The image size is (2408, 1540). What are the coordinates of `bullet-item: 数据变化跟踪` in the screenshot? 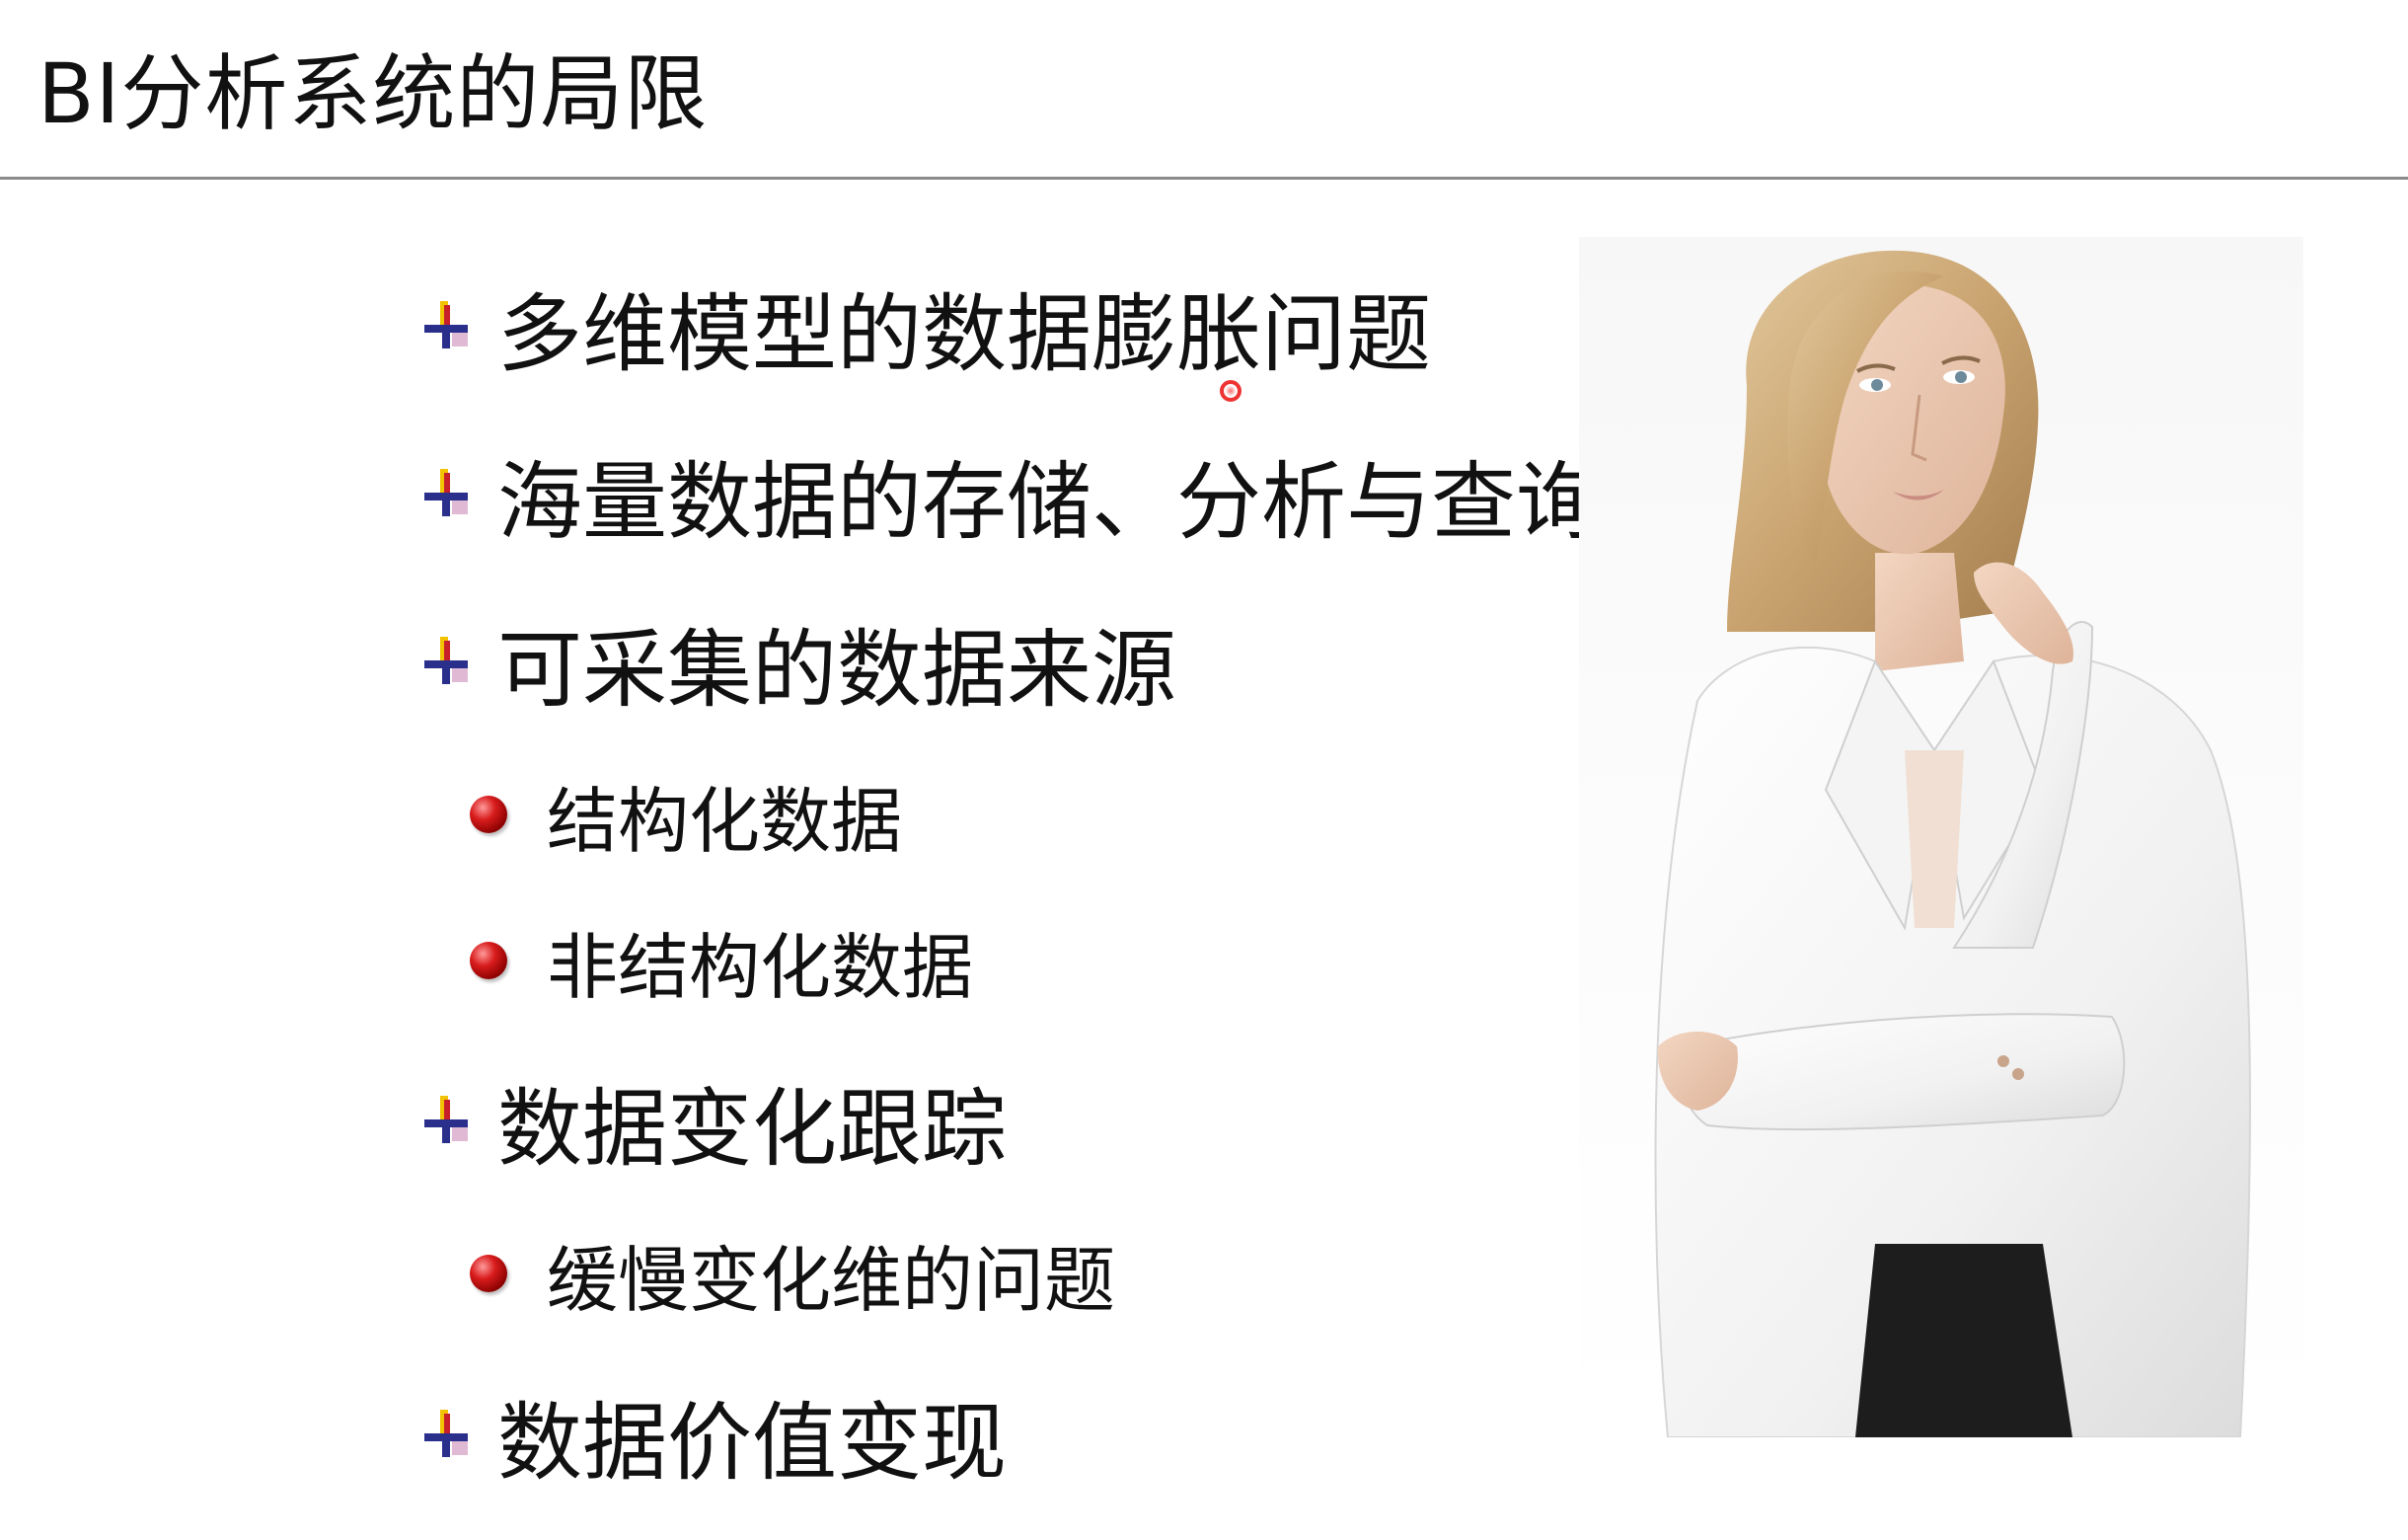 It's located at (716, 1120).